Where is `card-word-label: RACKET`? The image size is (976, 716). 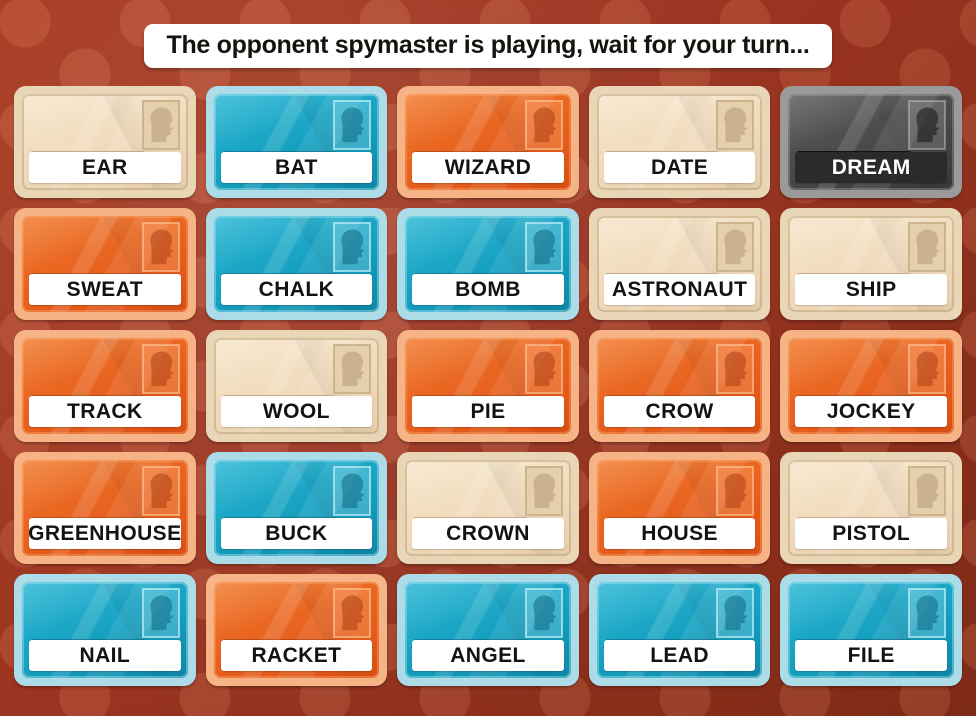 card-word-label: RACKET is located at coordinates (296, 655).